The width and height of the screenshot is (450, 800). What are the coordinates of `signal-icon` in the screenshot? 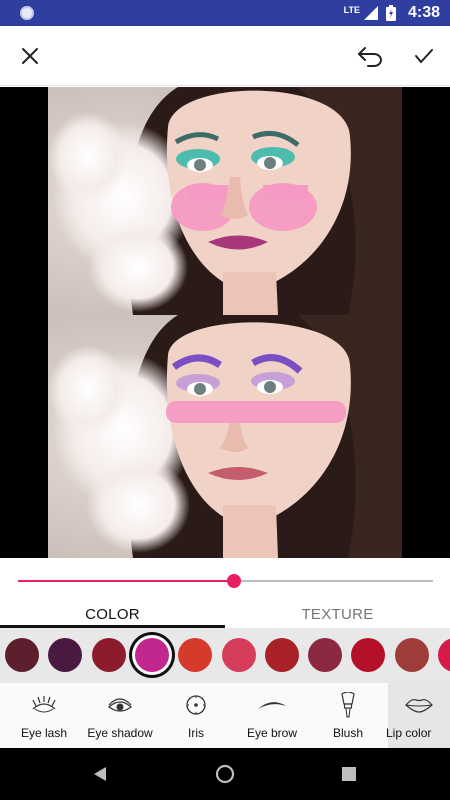 It's located at (370, 13).